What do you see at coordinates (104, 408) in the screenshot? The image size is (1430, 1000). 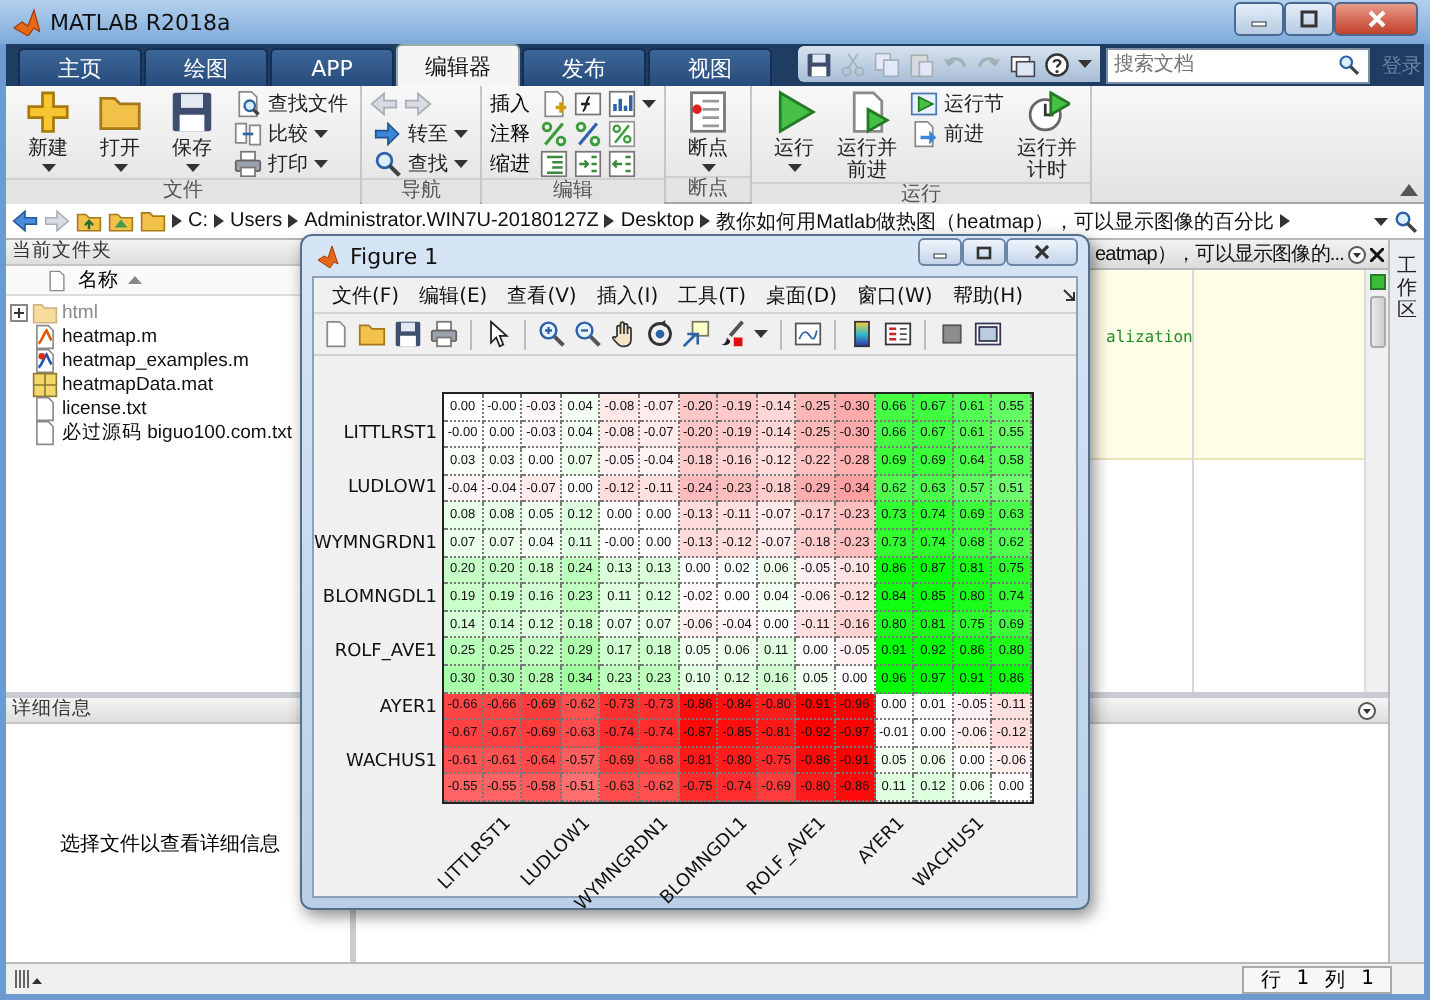 I see `file-name: license.txt` at bounding box center [104, 408].